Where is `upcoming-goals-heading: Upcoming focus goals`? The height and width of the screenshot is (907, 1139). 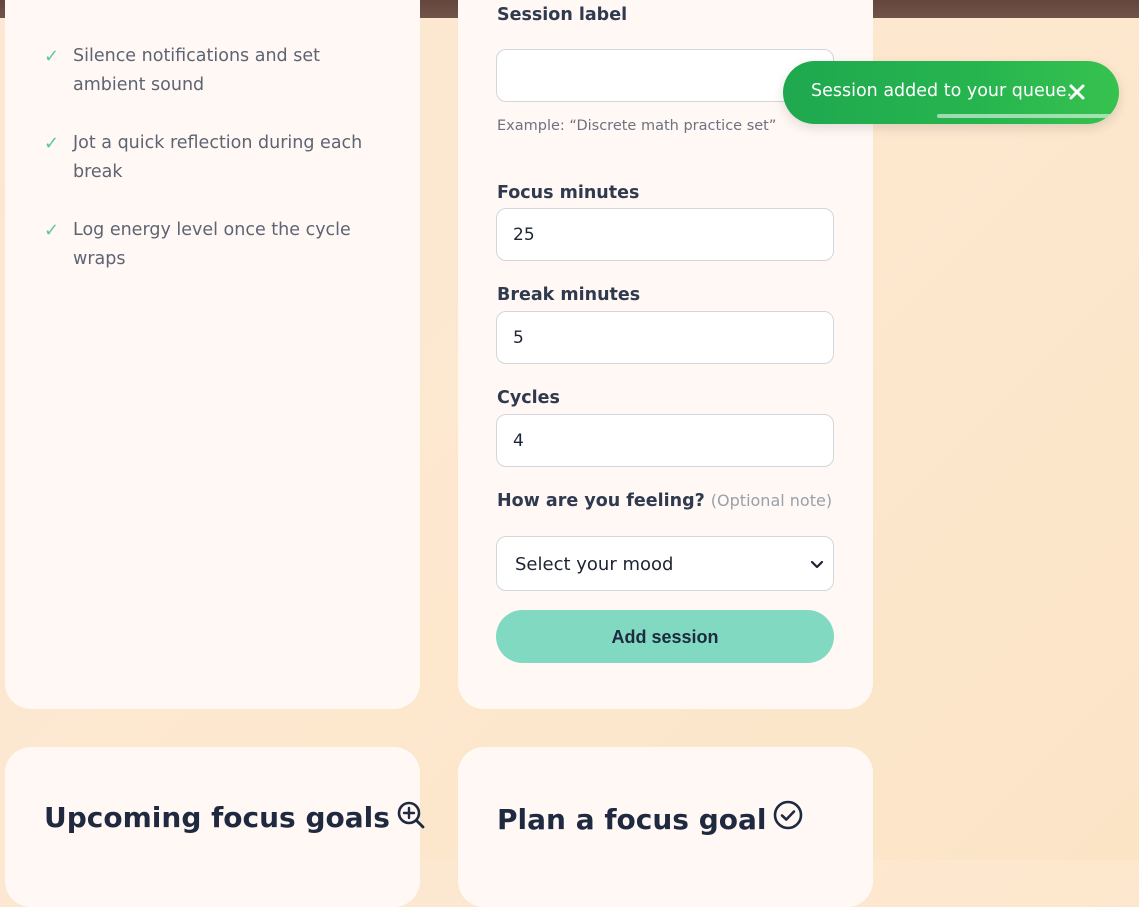
upcoming-goals-heading: Upcoming focus goals is located at coordinates (235, 817).